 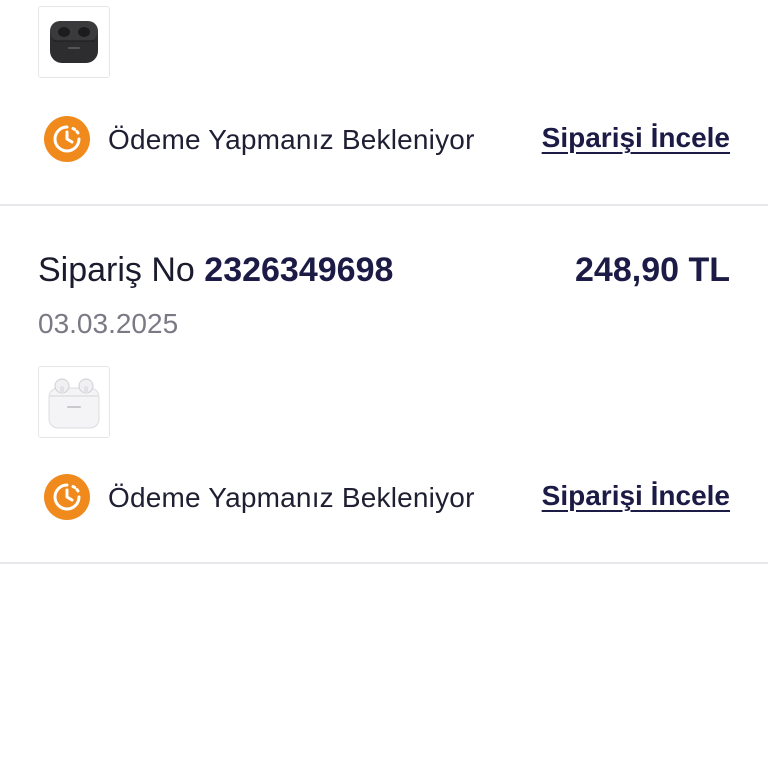 I want to click on product-thumbnail-black-earbuds, so click(x=74, y=42).